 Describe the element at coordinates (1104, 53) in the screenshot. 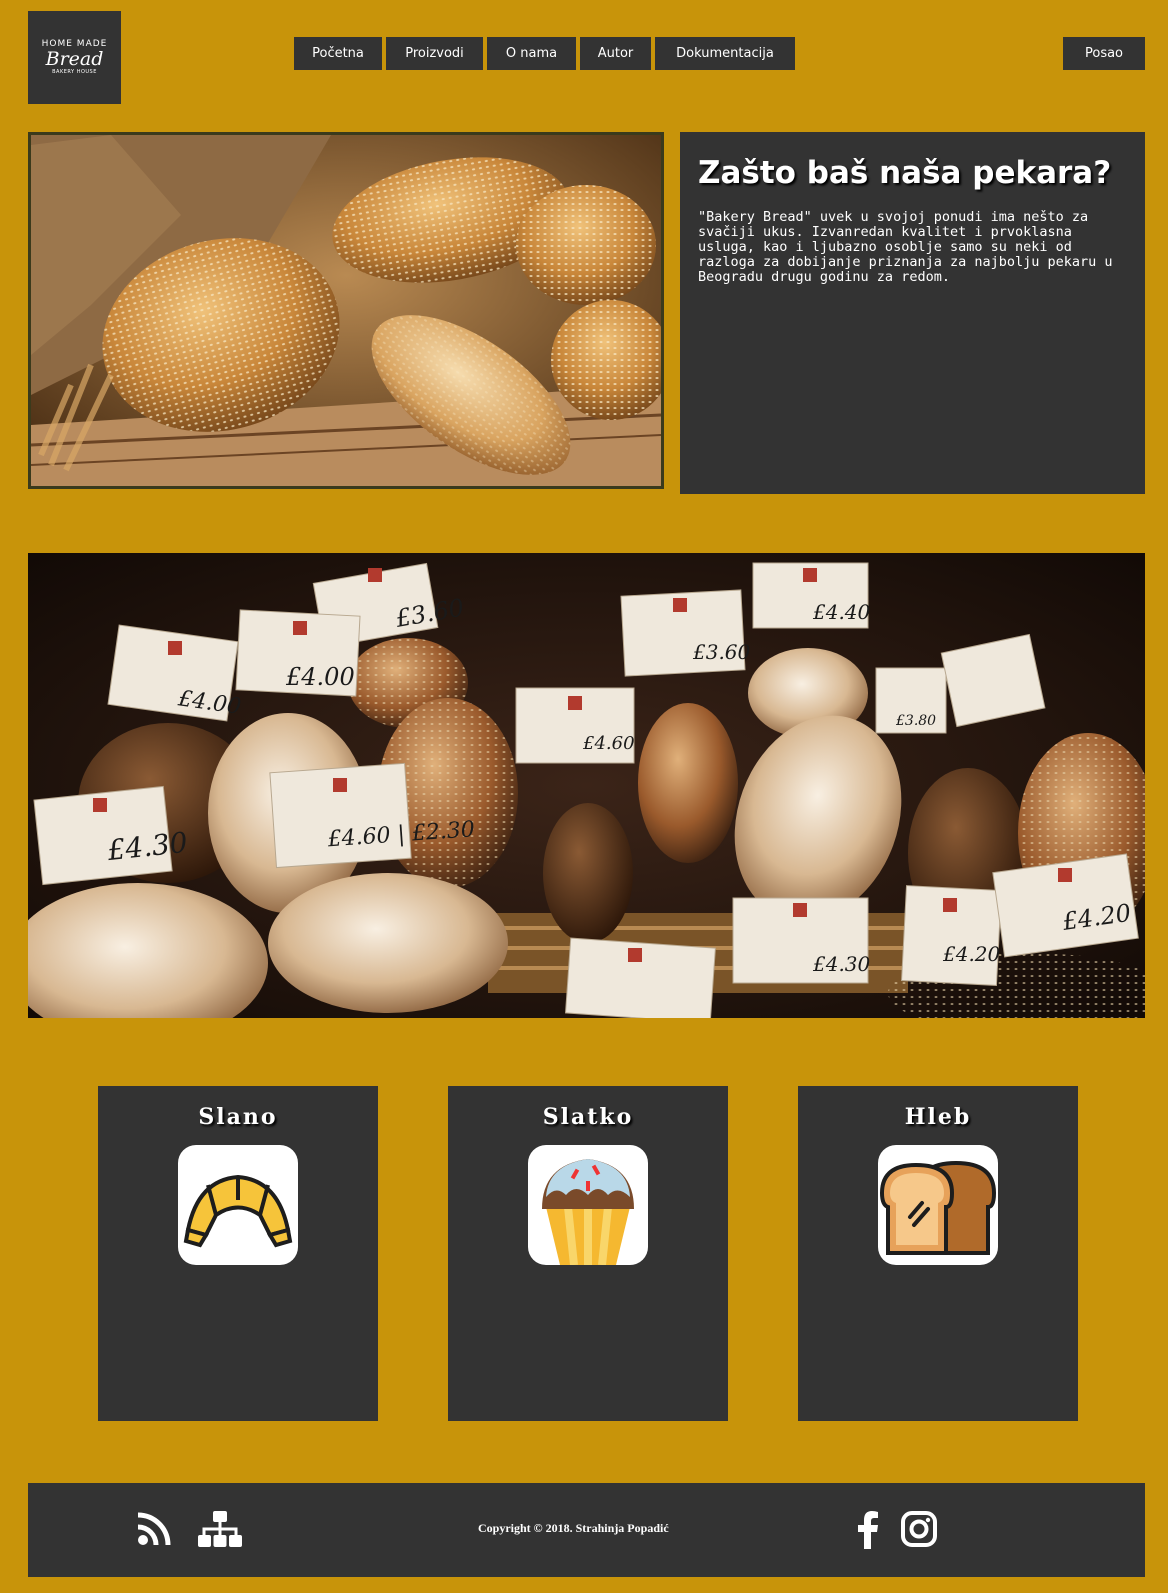

I see `job-button: Posao` at that location.